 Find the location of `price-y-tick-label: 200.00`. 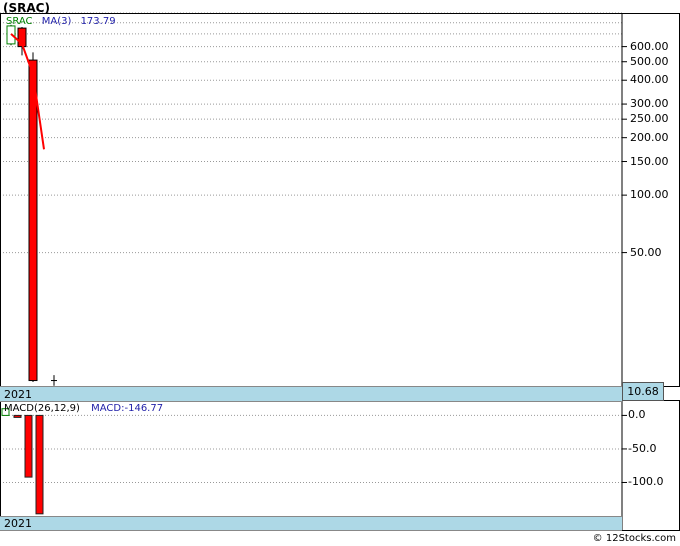

price-y-tick-label: 200.00 is located at coordinates (649, 137).